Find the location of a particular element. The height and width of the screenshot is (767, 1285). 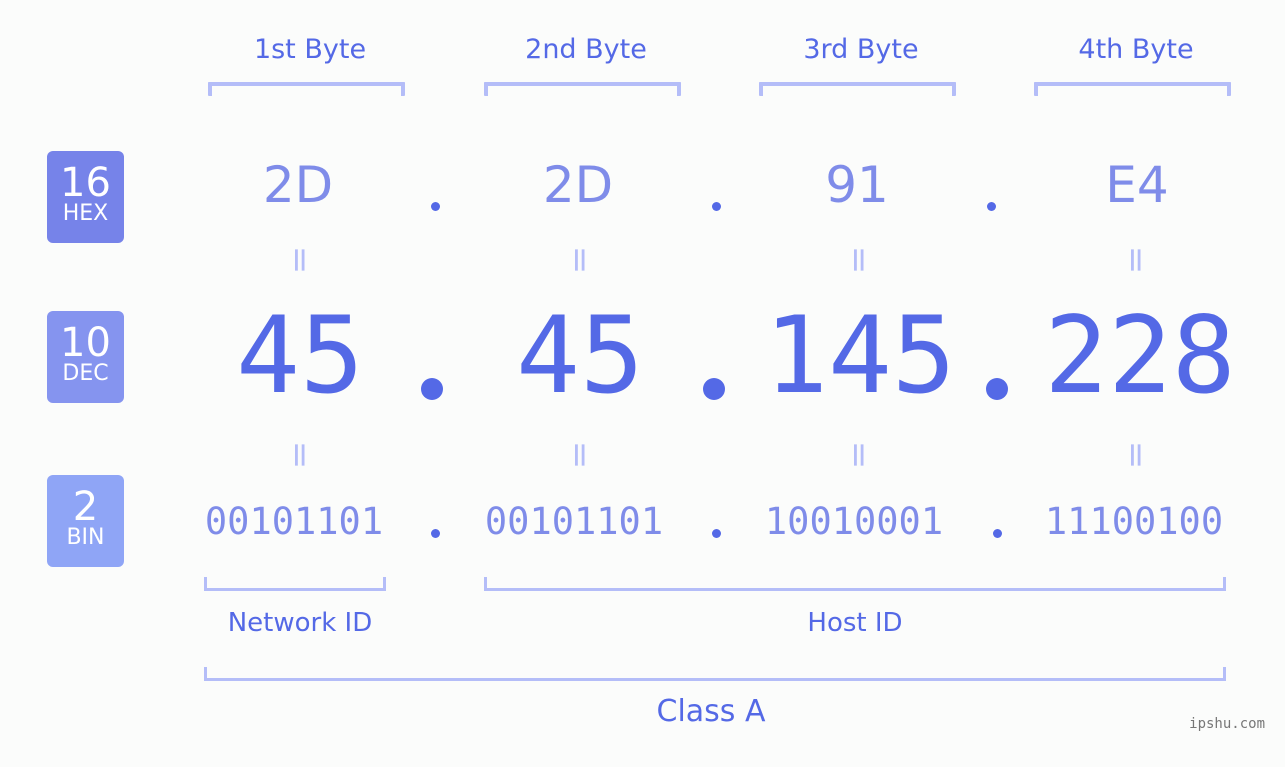

byte-label-2: 2nd Byte is located at coordinates (586, 49).